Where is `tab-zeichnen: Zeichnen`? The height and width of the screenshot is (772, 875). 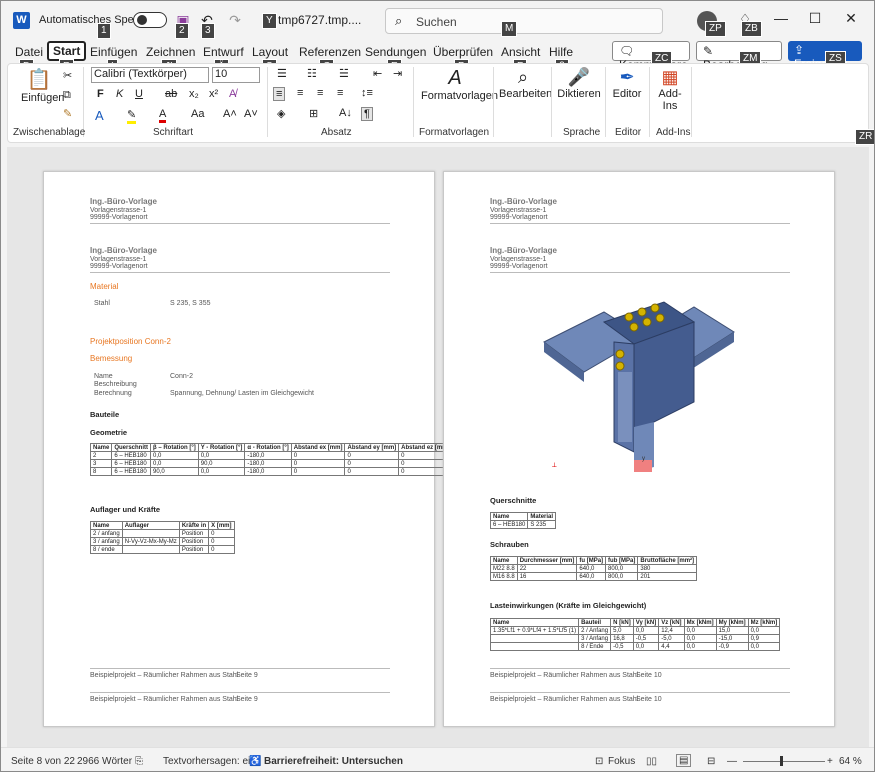
tab-zeichnen: Zeichnen is located at coordinates (170, 52).